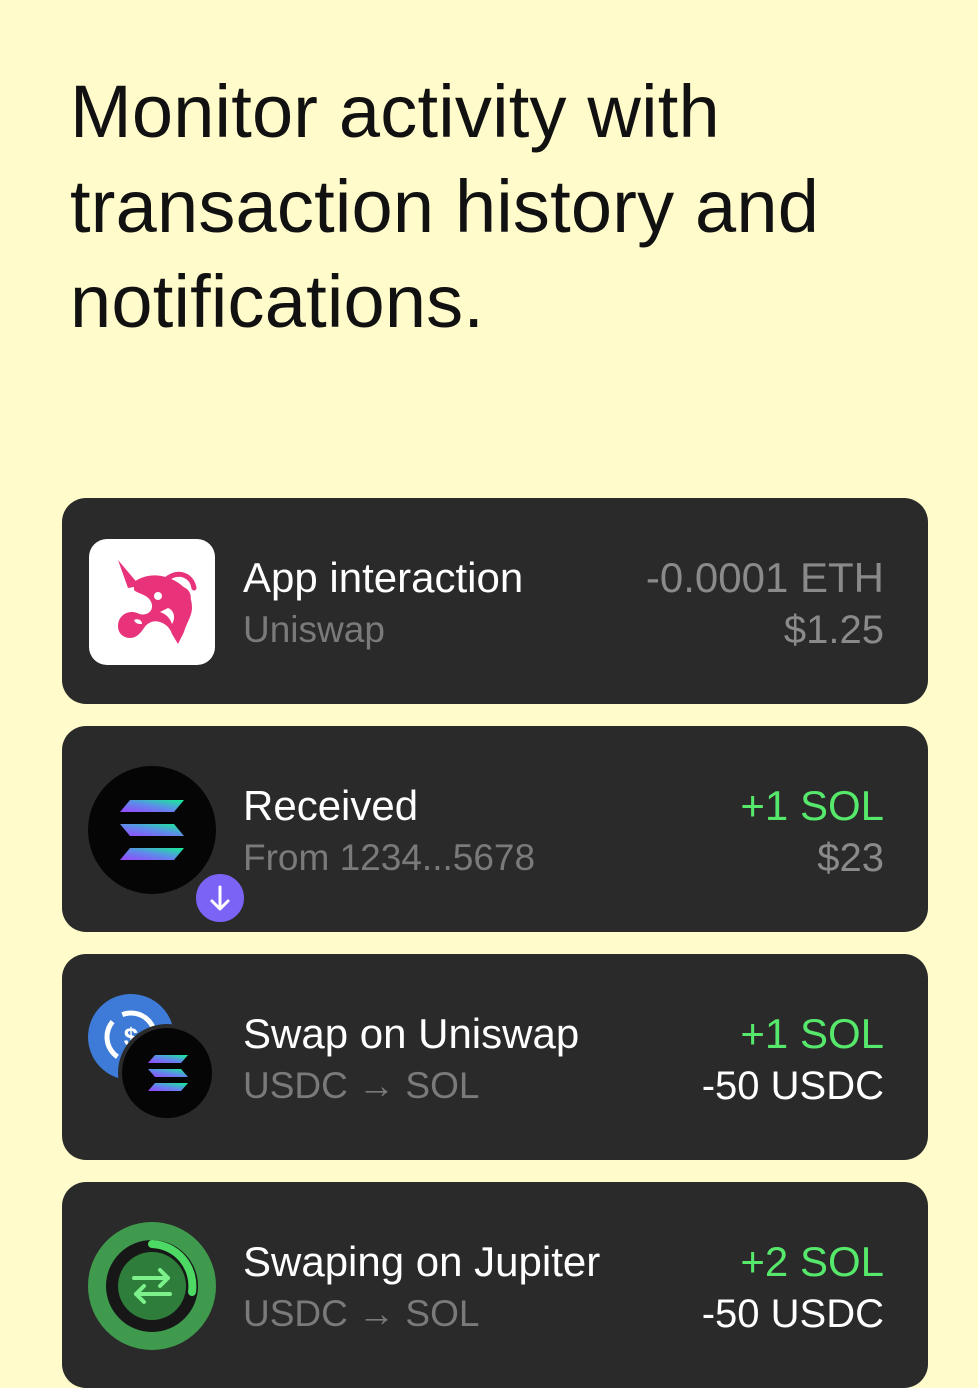  What do you see at coordinates (495, 829) in the screenshot?
I see `transaction-item-received: Received From 1234...5678 +1 SOL $23` at bounding box center [495, 829].